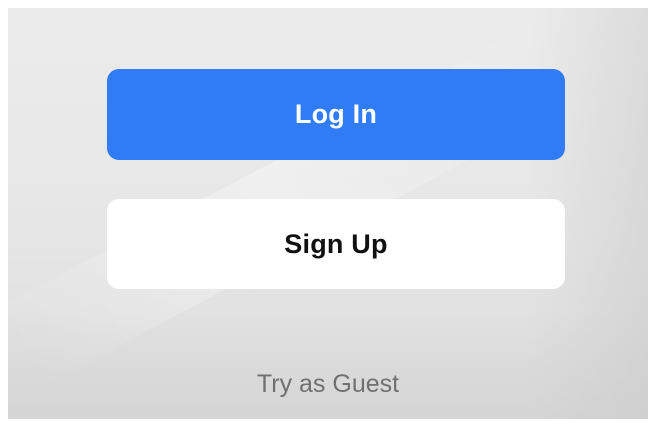 This screenshot has height=427, width=656. Describe the element at coordinates (328, 384) in the screenshot. I see `try-as-guest-link: Try as Guest` at that location.